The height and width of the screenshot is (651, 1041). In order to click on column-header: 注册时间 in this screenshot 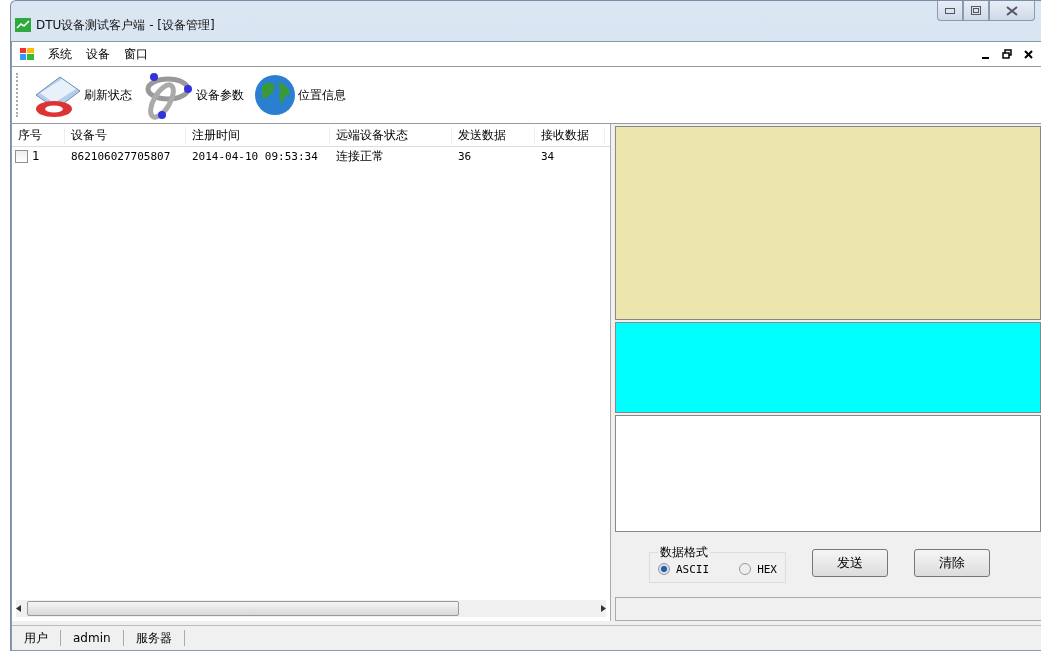, I will do `click(258, 135)`.